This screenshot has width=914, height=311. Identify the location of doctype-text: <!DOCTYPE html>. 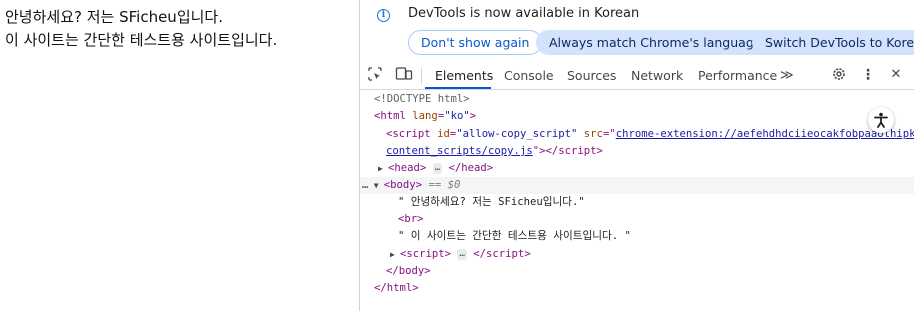
(422, 99).